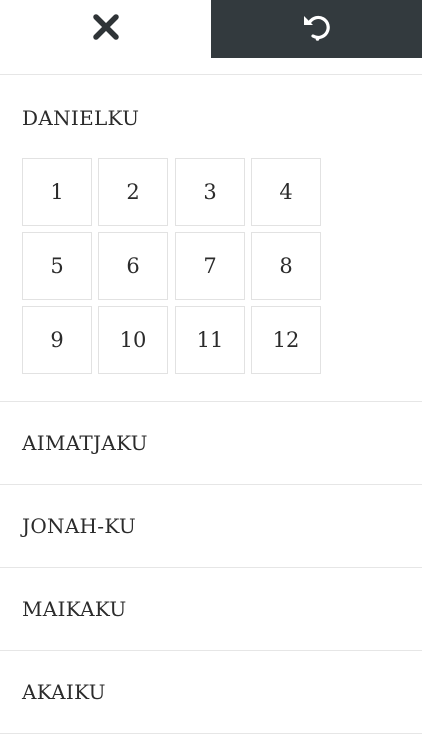  I want to click on book-label: MAIKAKU, so click(74, 609).